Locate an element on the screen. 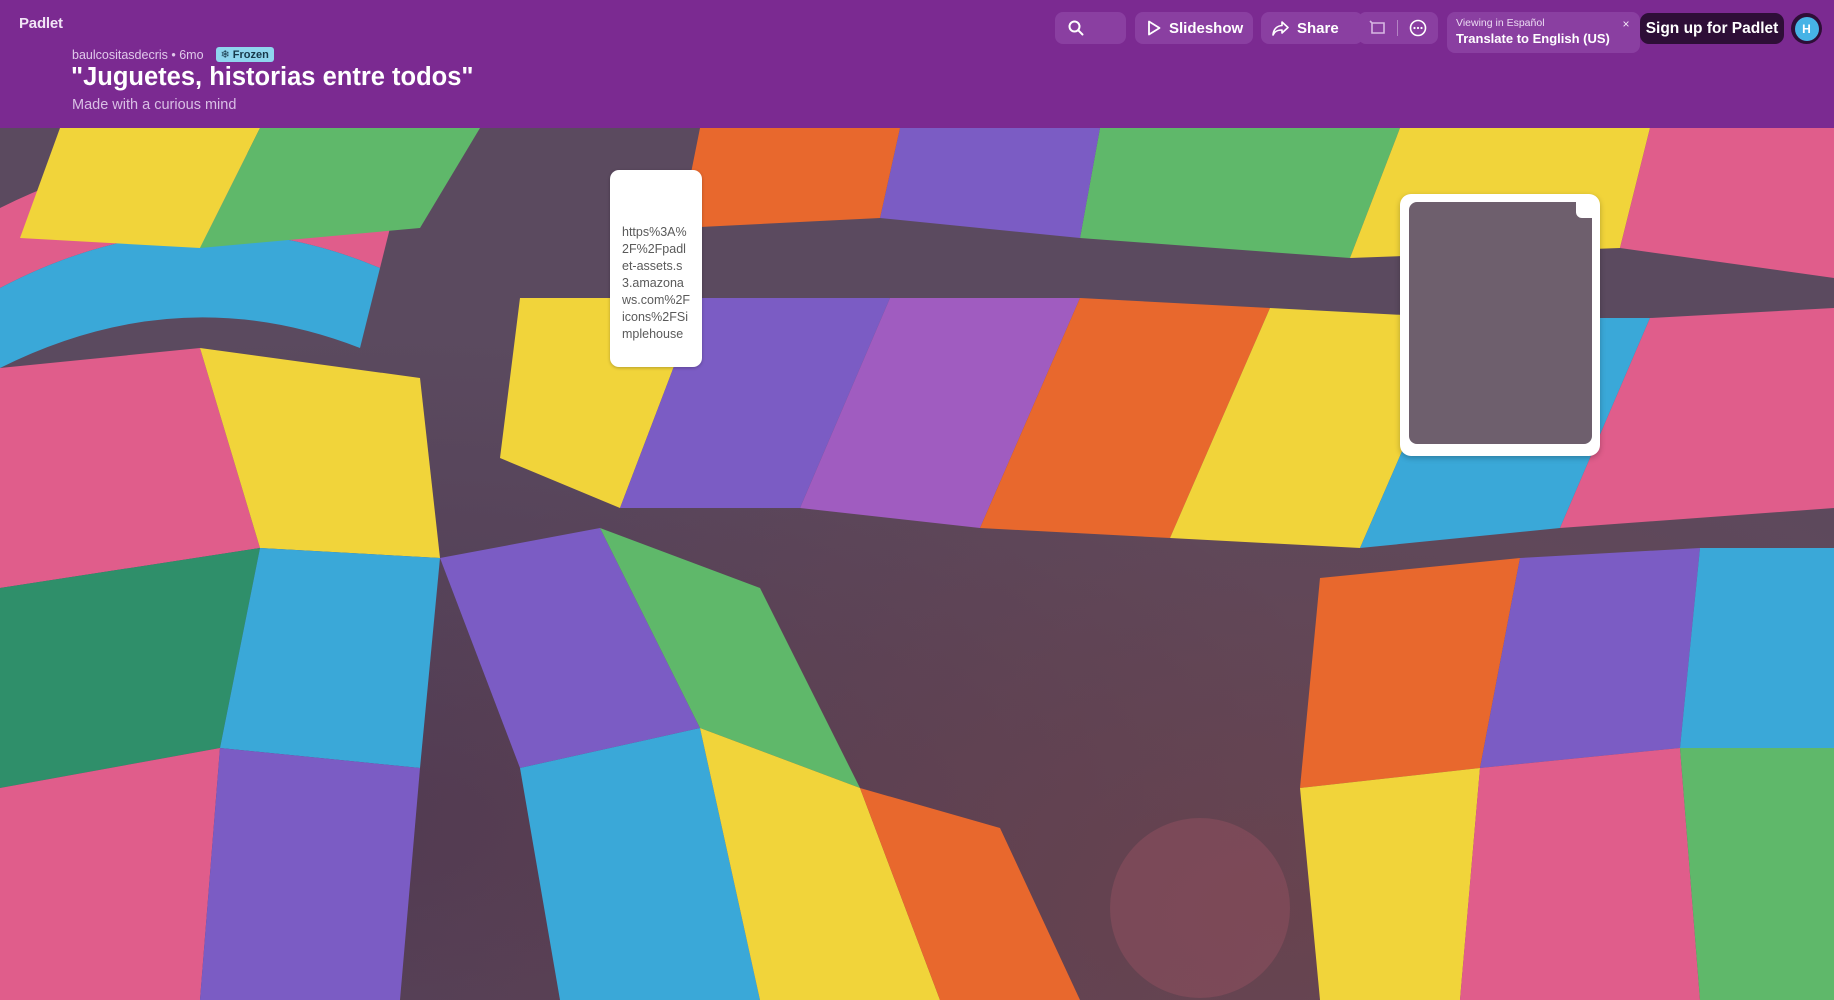 The height and width of the screenshot is (1000, 1834). avatar-initial: H is located at coordinates (1806, 28).